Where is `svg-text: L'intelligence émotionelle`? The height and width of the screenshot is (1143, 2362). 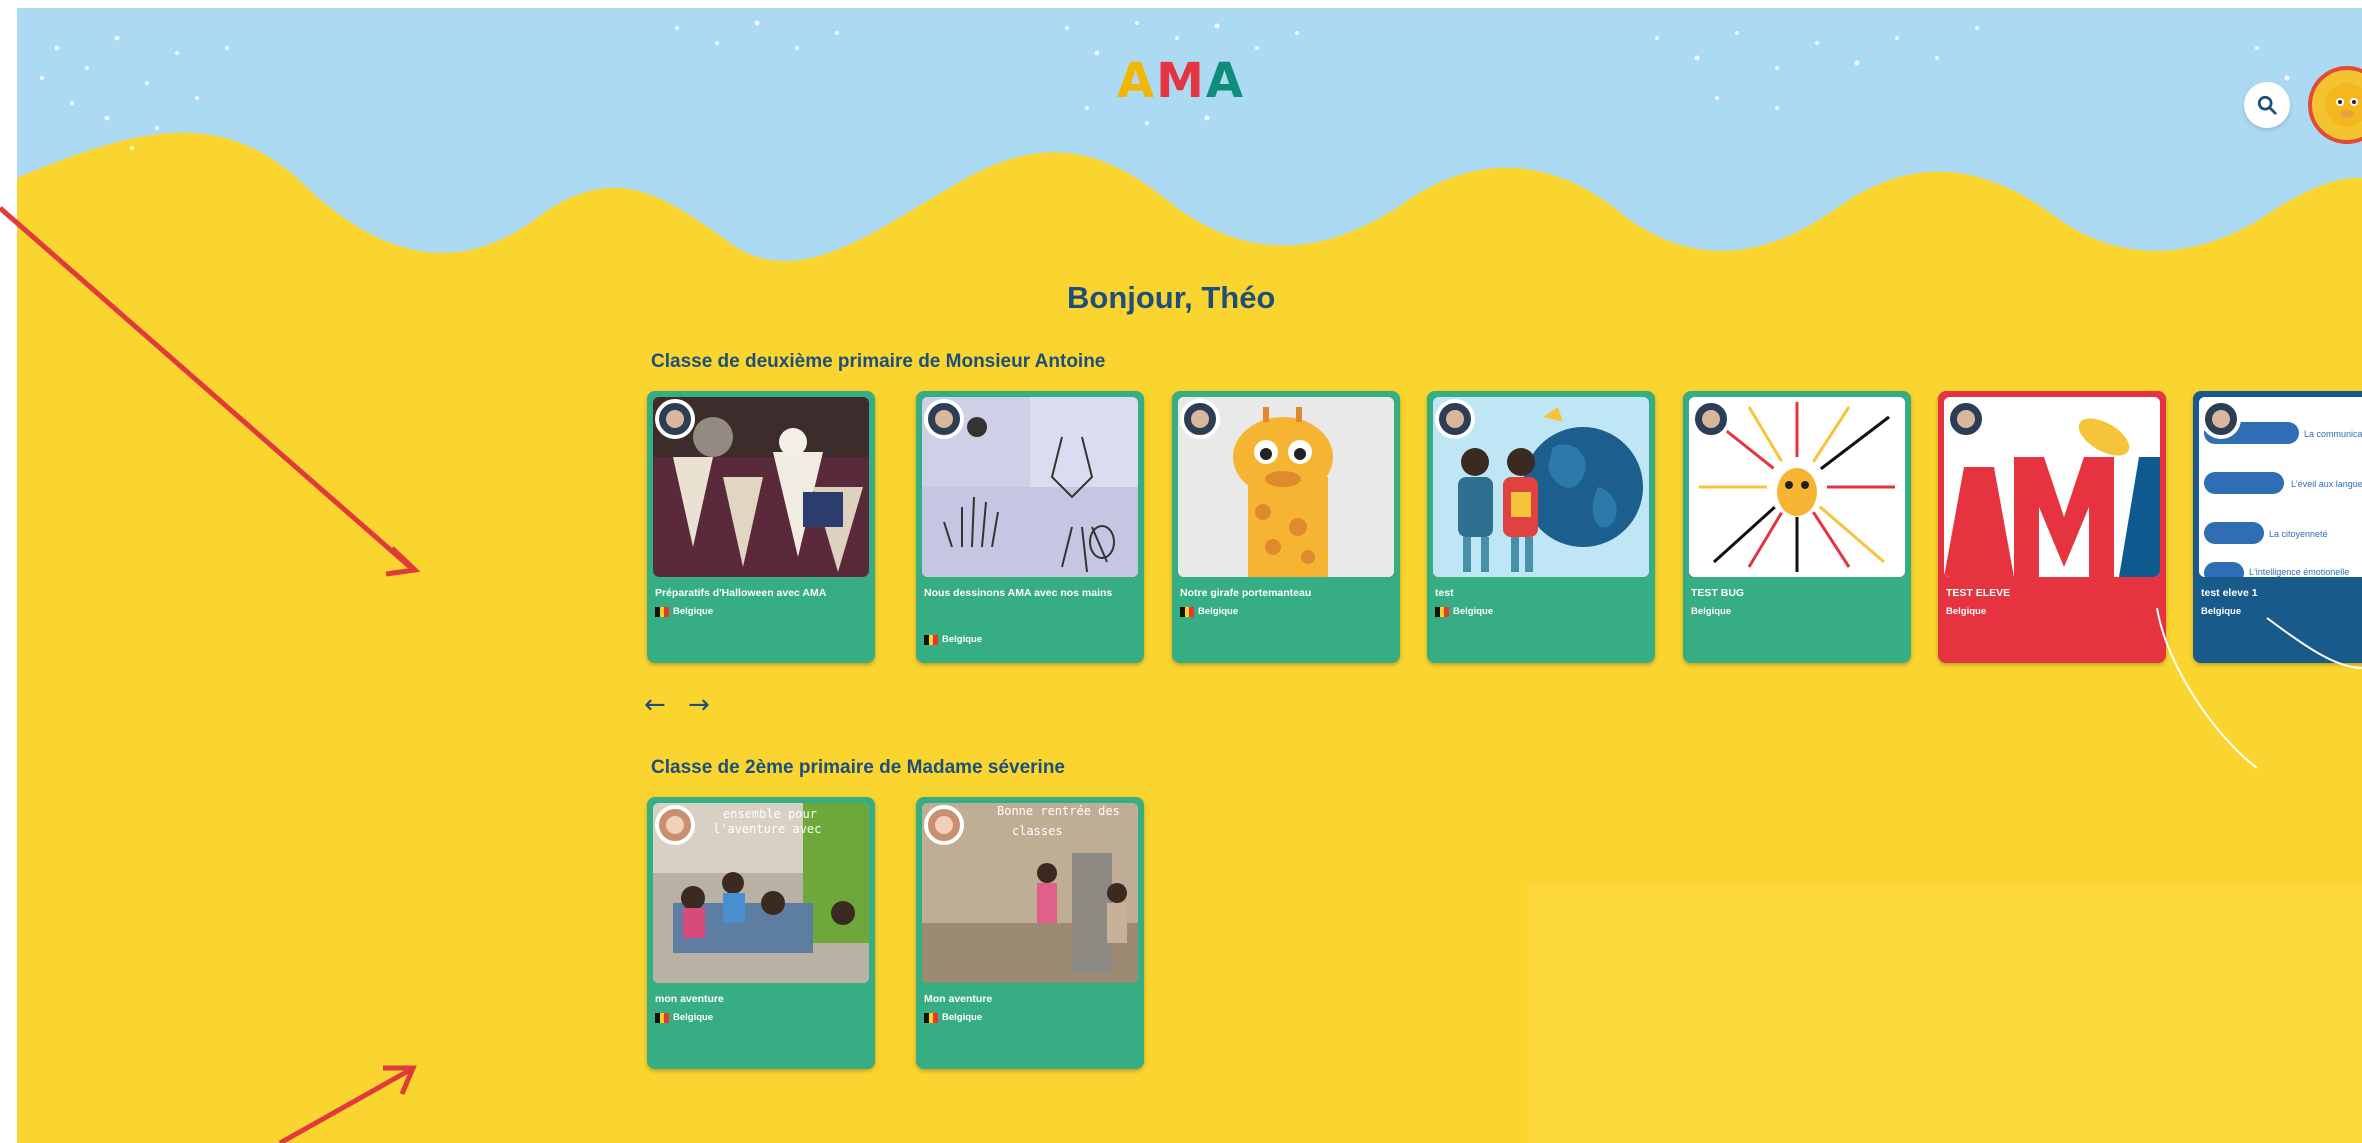
svg-text: L'intelligence émotionelle is located at coordinates (2299, 572).